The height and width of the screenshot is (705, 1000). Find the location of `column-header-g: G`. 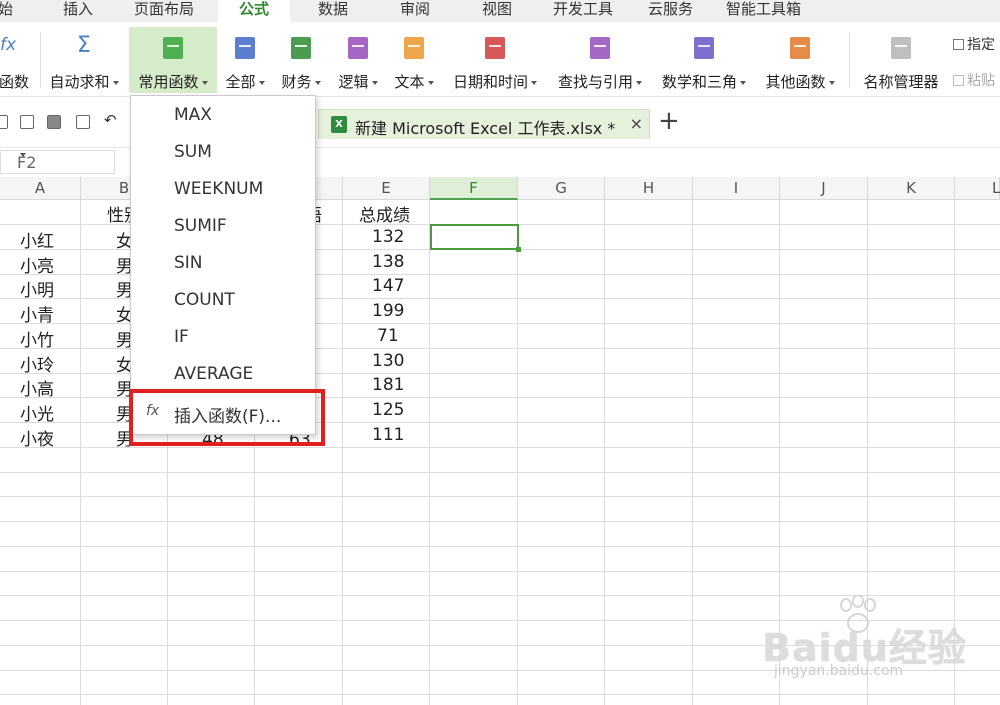

column-header-g: G is located at coordinates (561, 188).